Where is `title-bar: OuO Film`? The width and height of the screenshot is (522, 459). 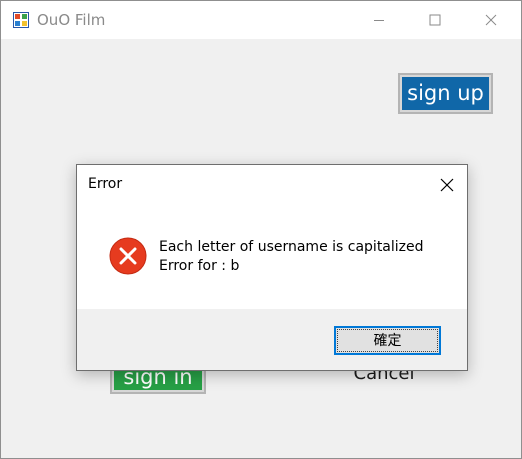
title-bar: OuO Film is located at coordinates (261, 20).